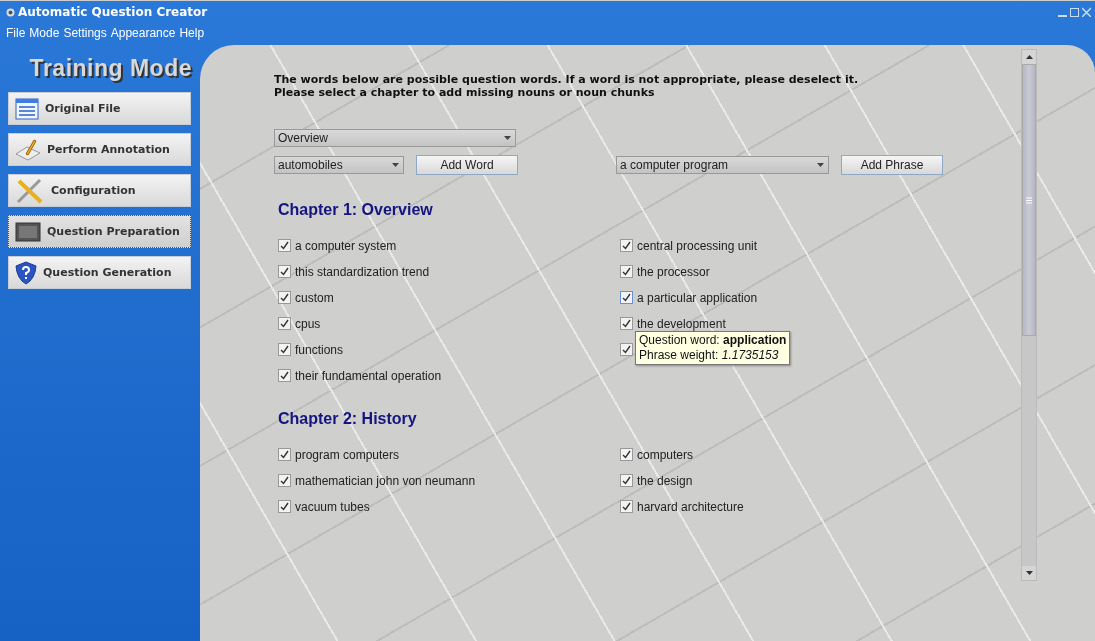  What do you see at coordinates (567, 79) in the screenshot?
I see `instruction-text: The words below are possible question words. If a word is not appropriate, please deselect it.` at bounding box center [567, 79].